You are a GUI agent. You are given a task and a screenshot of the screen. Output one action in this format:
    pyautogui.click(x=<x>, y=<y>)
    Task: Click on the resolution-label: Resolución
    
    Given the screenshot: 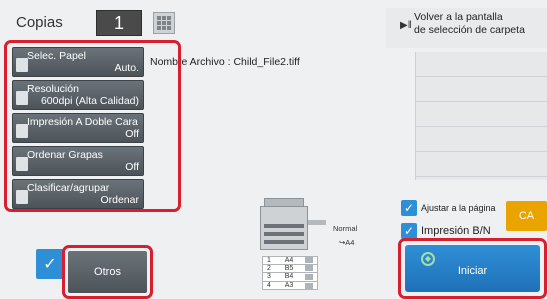 What is the action you would take?
    pyautogui.click(x=53, y=89)
    